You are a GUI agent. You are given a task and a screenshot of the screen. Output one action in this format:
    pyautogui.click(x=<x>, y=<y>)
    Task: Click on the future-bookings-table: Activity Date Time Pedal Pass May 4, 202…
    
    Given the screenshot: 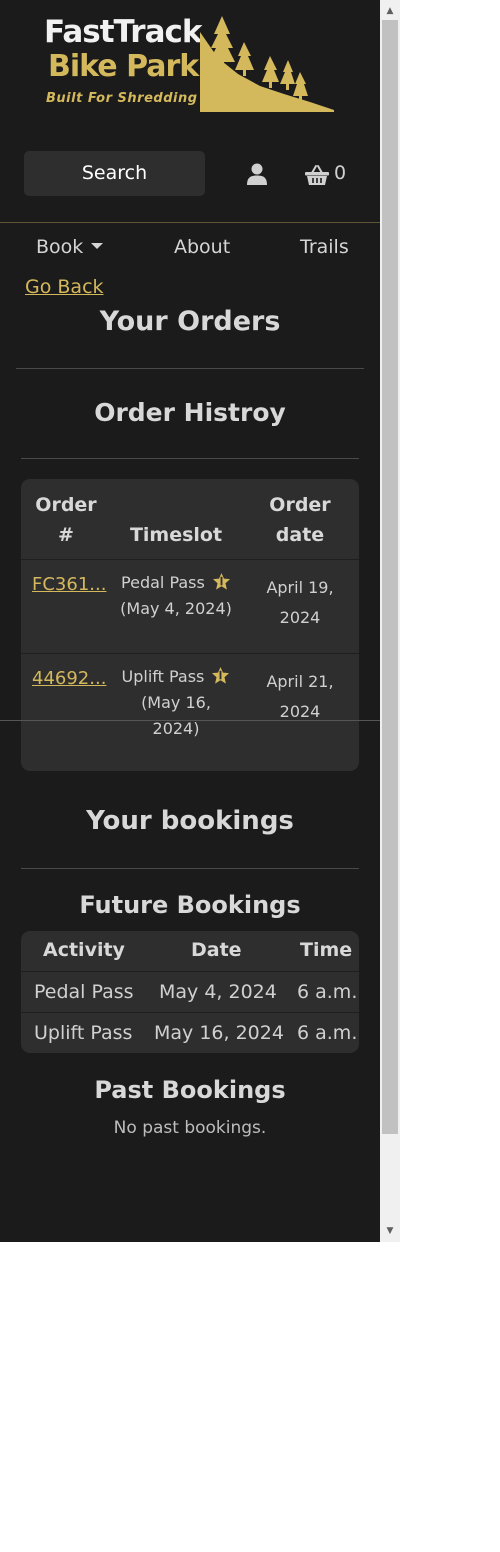 What is the action you would take?
    pyautogui.click(x=190, y=992)
    